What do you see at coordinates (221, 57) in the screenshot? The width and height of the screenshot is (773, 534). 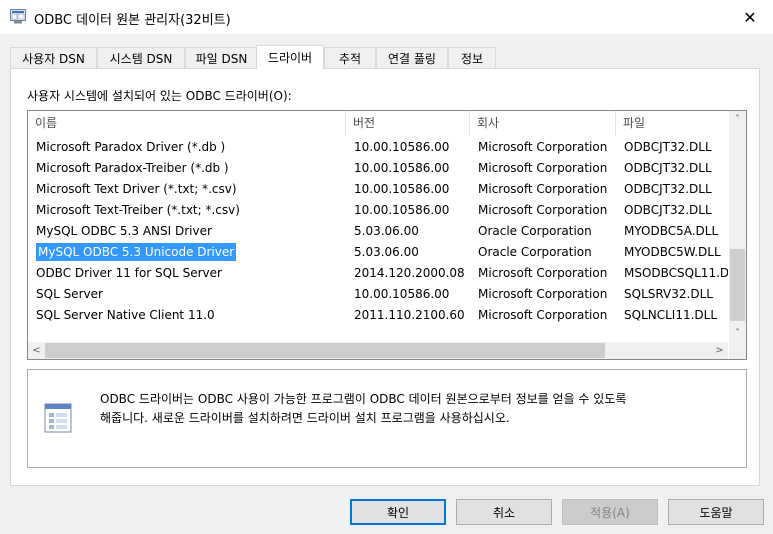 I see `tab-file-dsn: 파일 DSN` at bounding box center [221, 57].